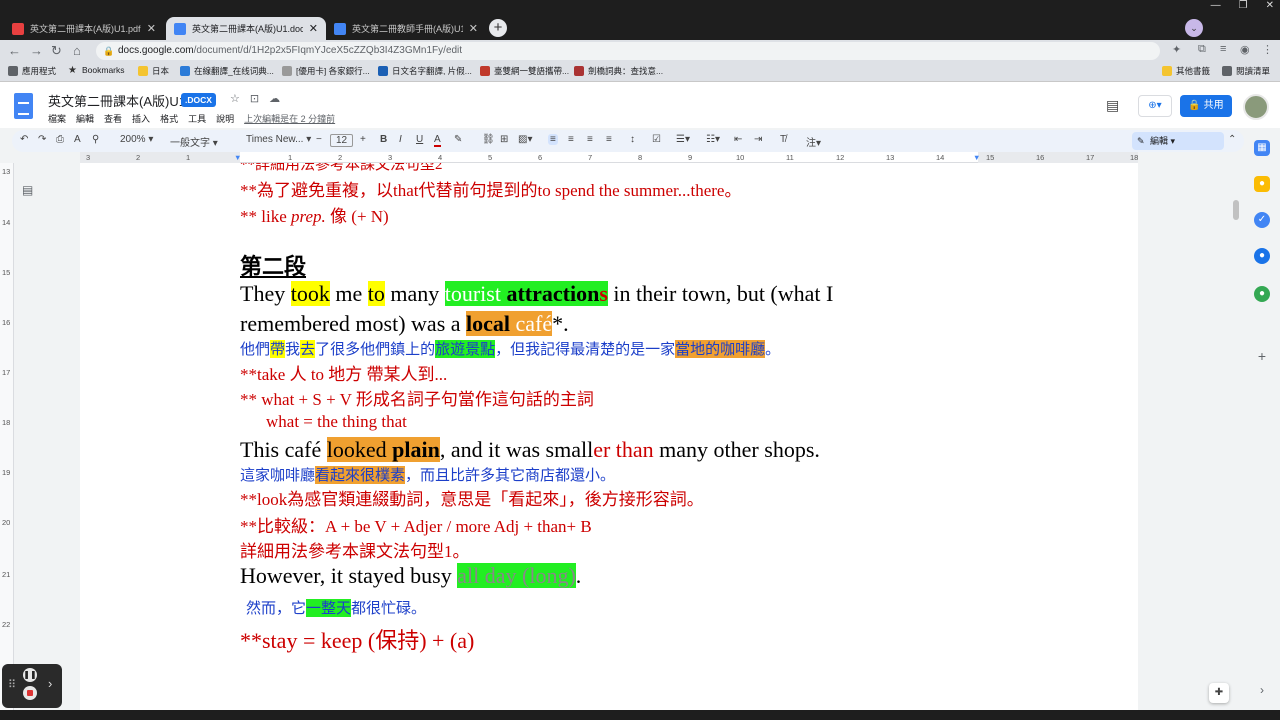 The height and width of the screenshot is (720, 1280). I want to click on clear-format-icon: T̸, so click(783, 139).